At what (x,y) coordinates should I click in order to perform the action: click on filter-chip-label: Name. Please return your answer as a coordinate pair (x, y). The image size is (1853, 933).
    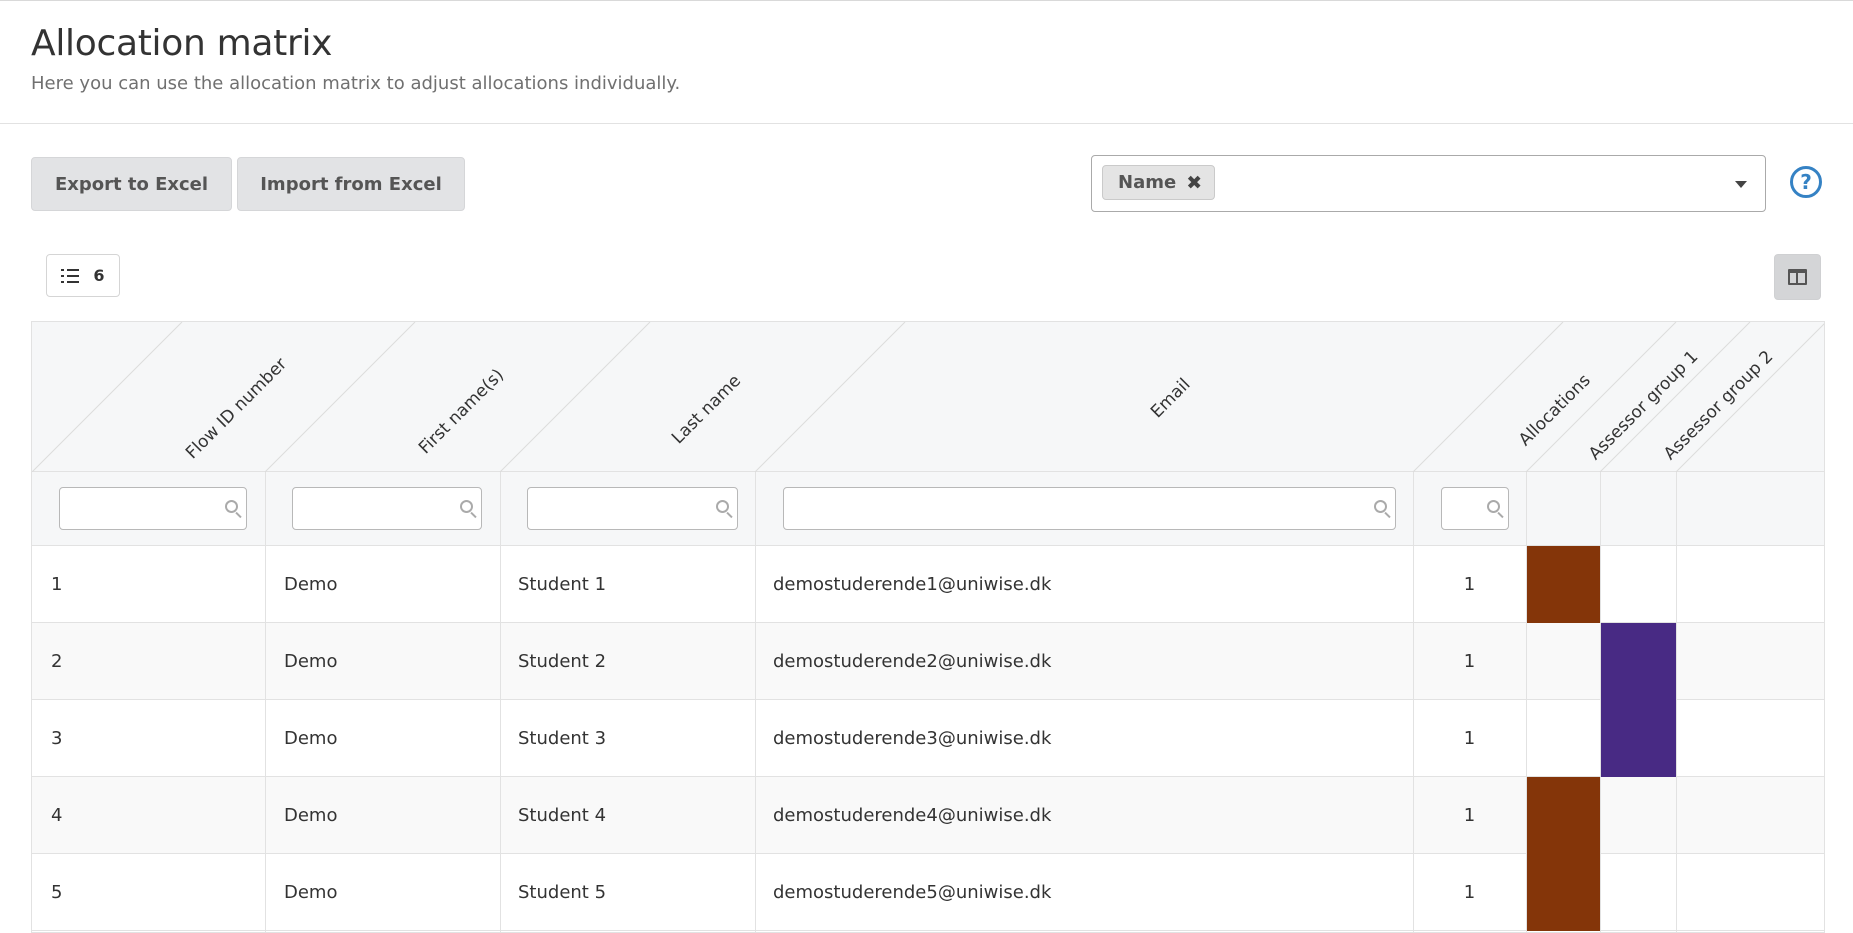
    Looking at the image, I should click on (1147, 182).